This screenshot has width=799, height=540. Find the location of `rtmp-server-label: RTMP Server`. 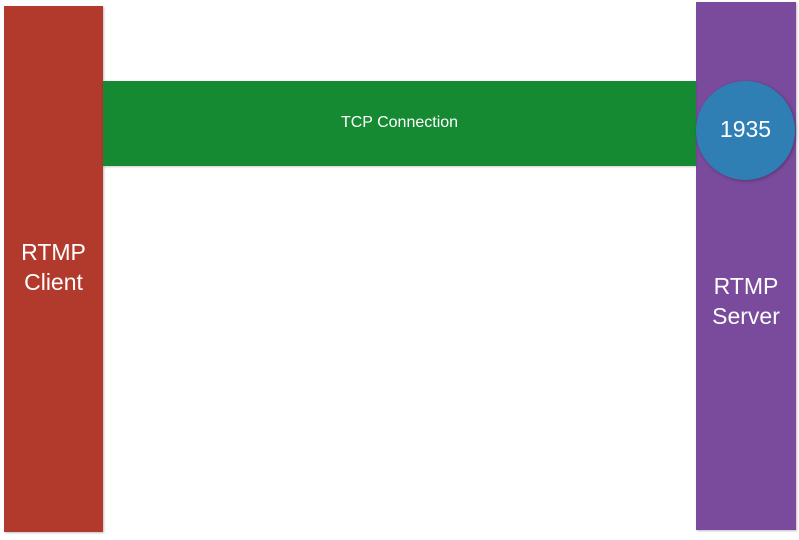

rtmp-server-label: RTMP Server is located at coordinates (746, 301).